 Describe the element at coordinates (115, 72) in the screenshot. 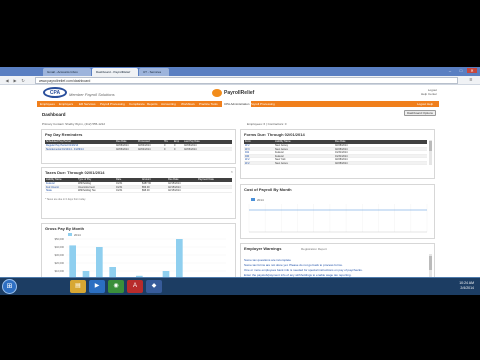

I see `browser-tab-dashboard: Dashboard - PayrollRelief` at that location.